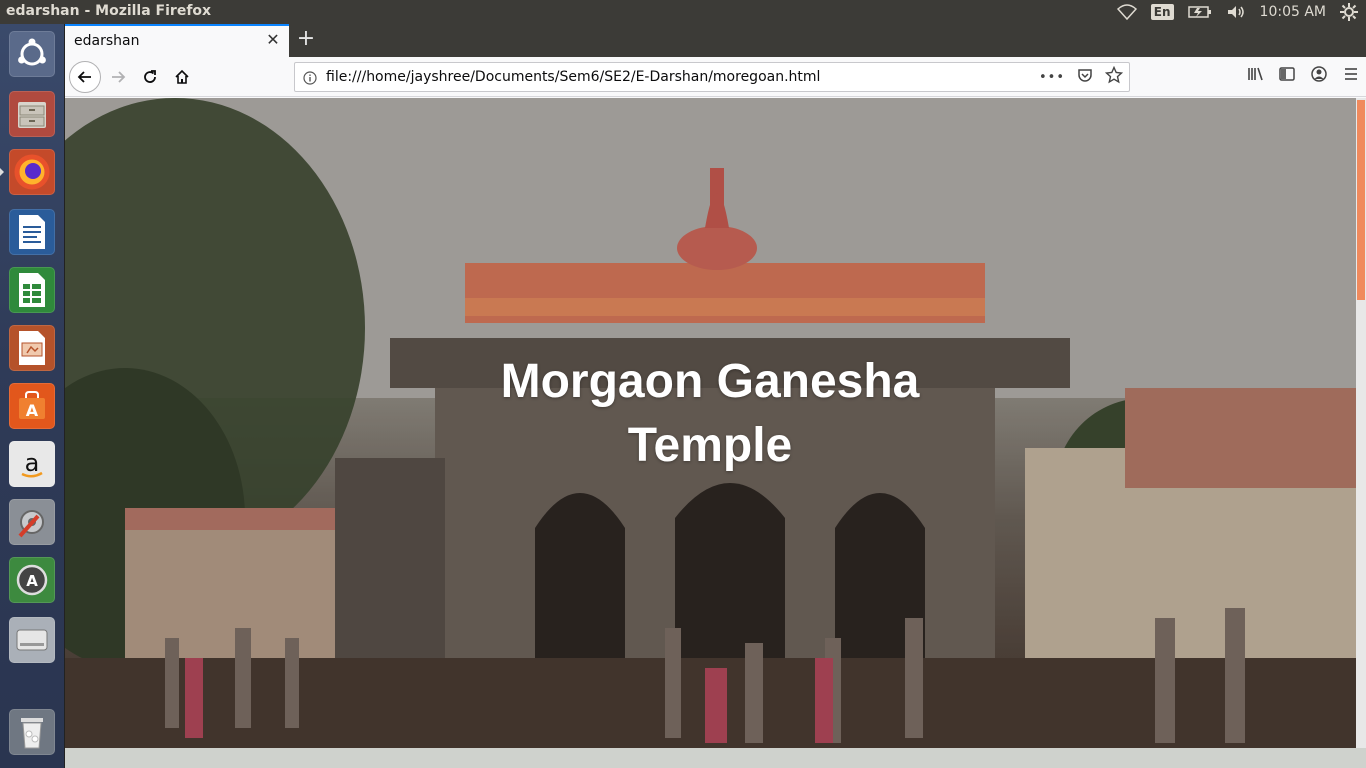 This screenshot has width=1366, height=768. I want to click on launcher-firefox, so click(32, 172).